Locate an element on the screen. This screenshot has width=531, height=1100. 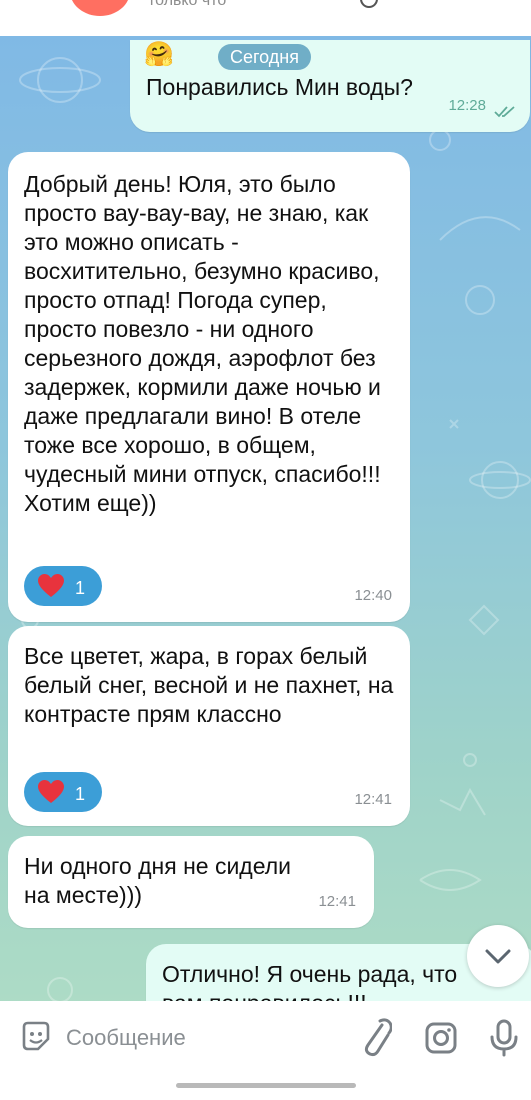
read-checks-icon is located at coordinates (504, 112).